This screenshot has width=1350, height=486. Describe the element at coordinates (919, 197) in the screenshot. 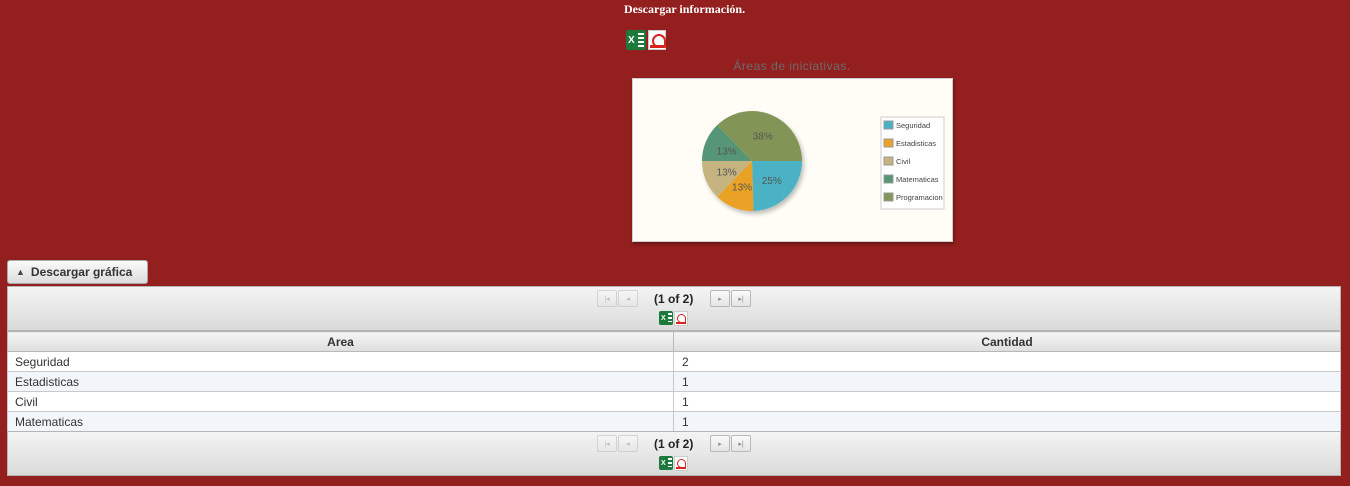

I see `legend-label: Programacion` at that location.